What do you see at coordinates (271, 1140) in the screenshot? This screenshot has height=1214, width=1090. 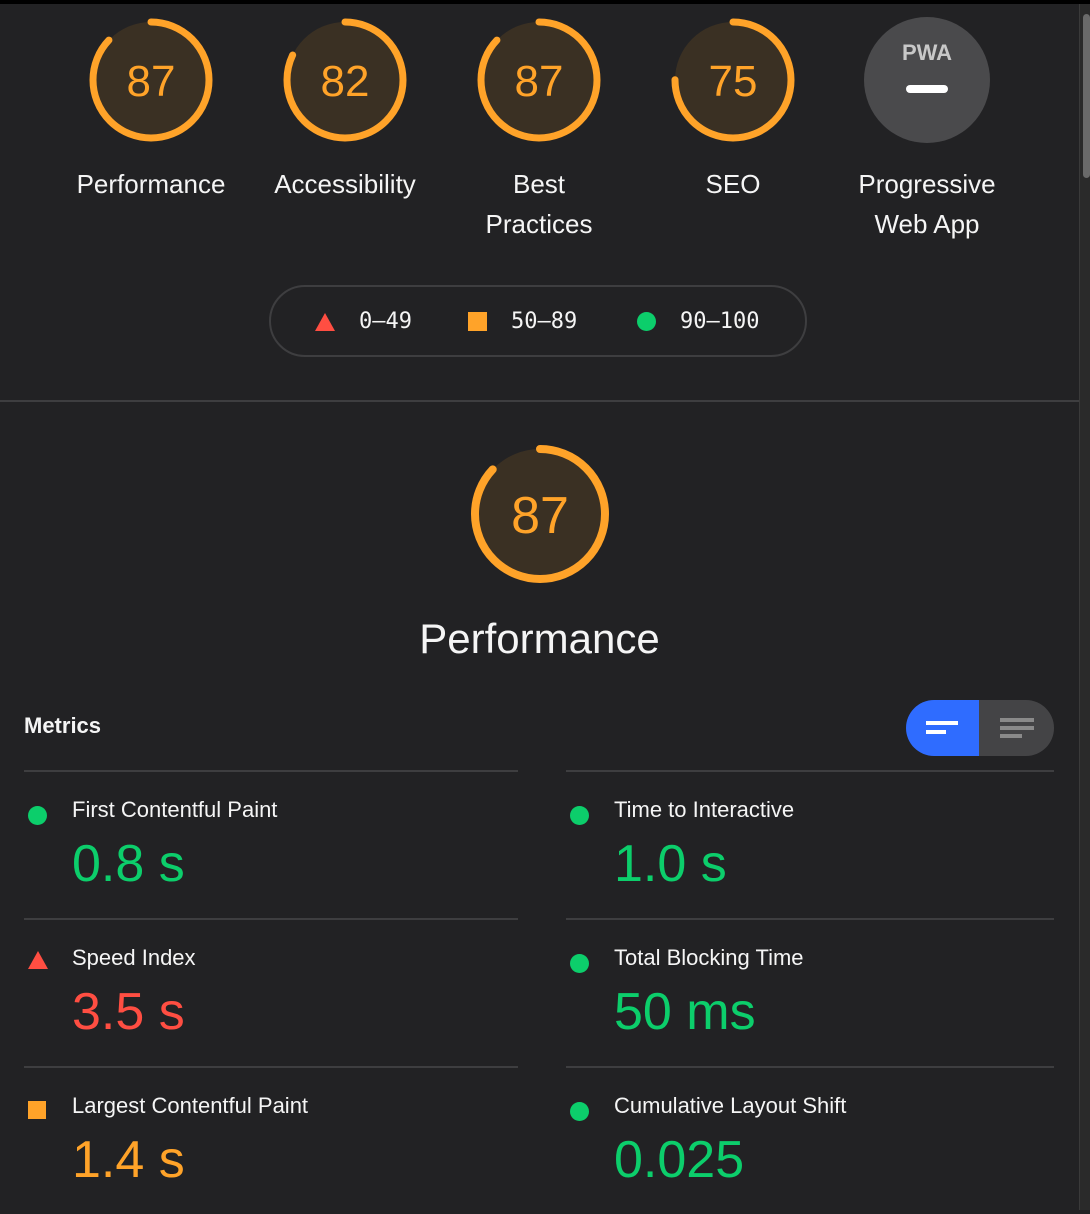 I see `metric-largest-contentful-paint: Largest Contentful Paint 1.4 s` at bounding box center [271, 1140].